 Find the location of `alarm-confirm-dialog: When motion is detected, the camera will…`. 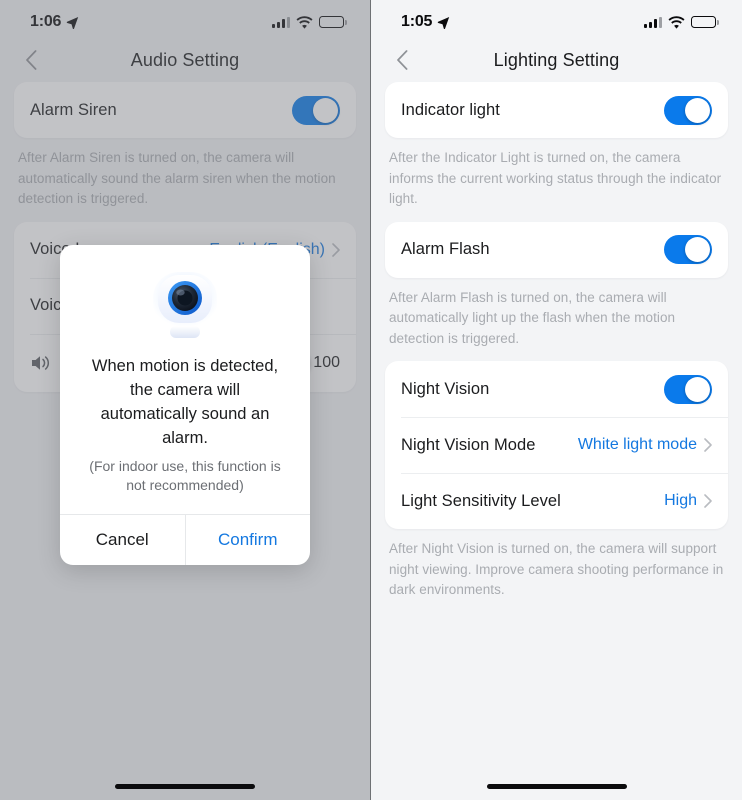

alarm-confirm-dialog: When motion is detected, the camera will… is located at coordinates (185, 405).